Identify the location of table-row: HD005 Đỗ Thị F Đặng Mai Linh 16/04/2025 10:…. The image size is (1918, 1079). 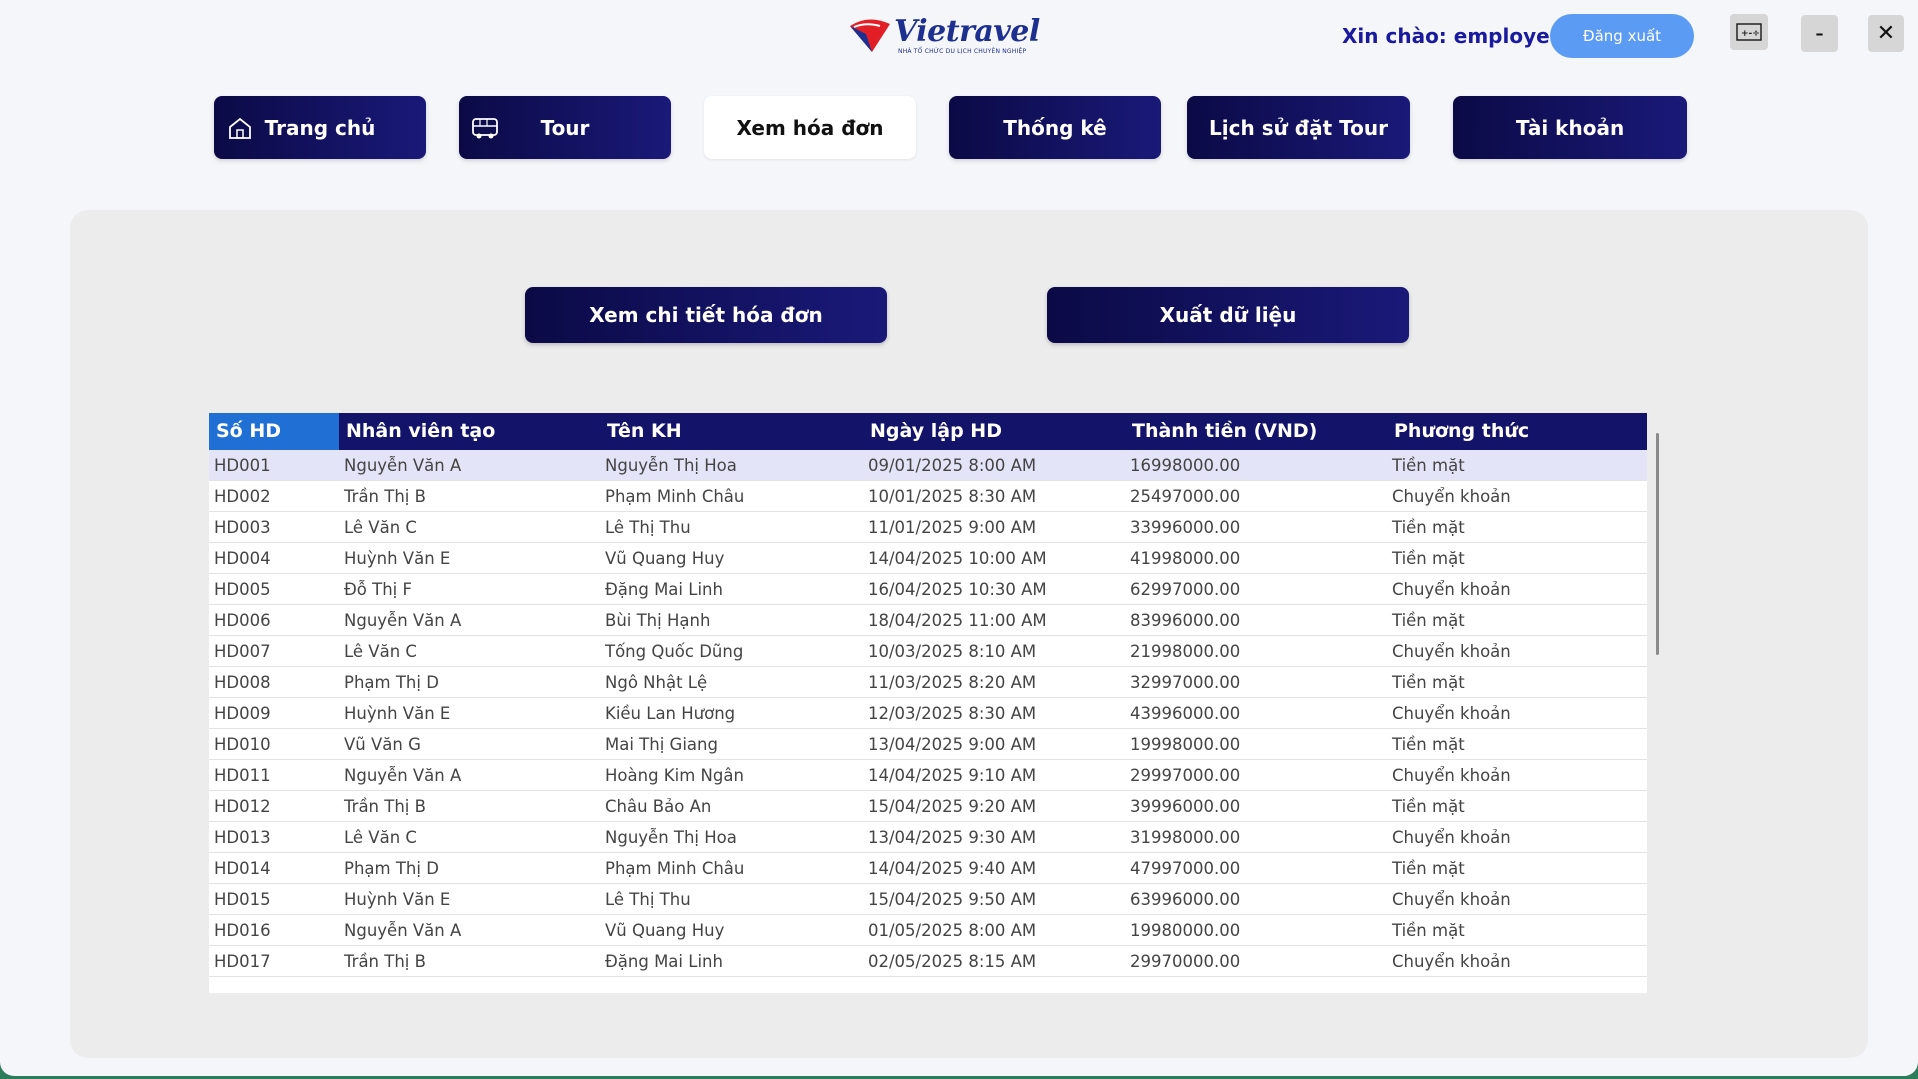
(928, 589).